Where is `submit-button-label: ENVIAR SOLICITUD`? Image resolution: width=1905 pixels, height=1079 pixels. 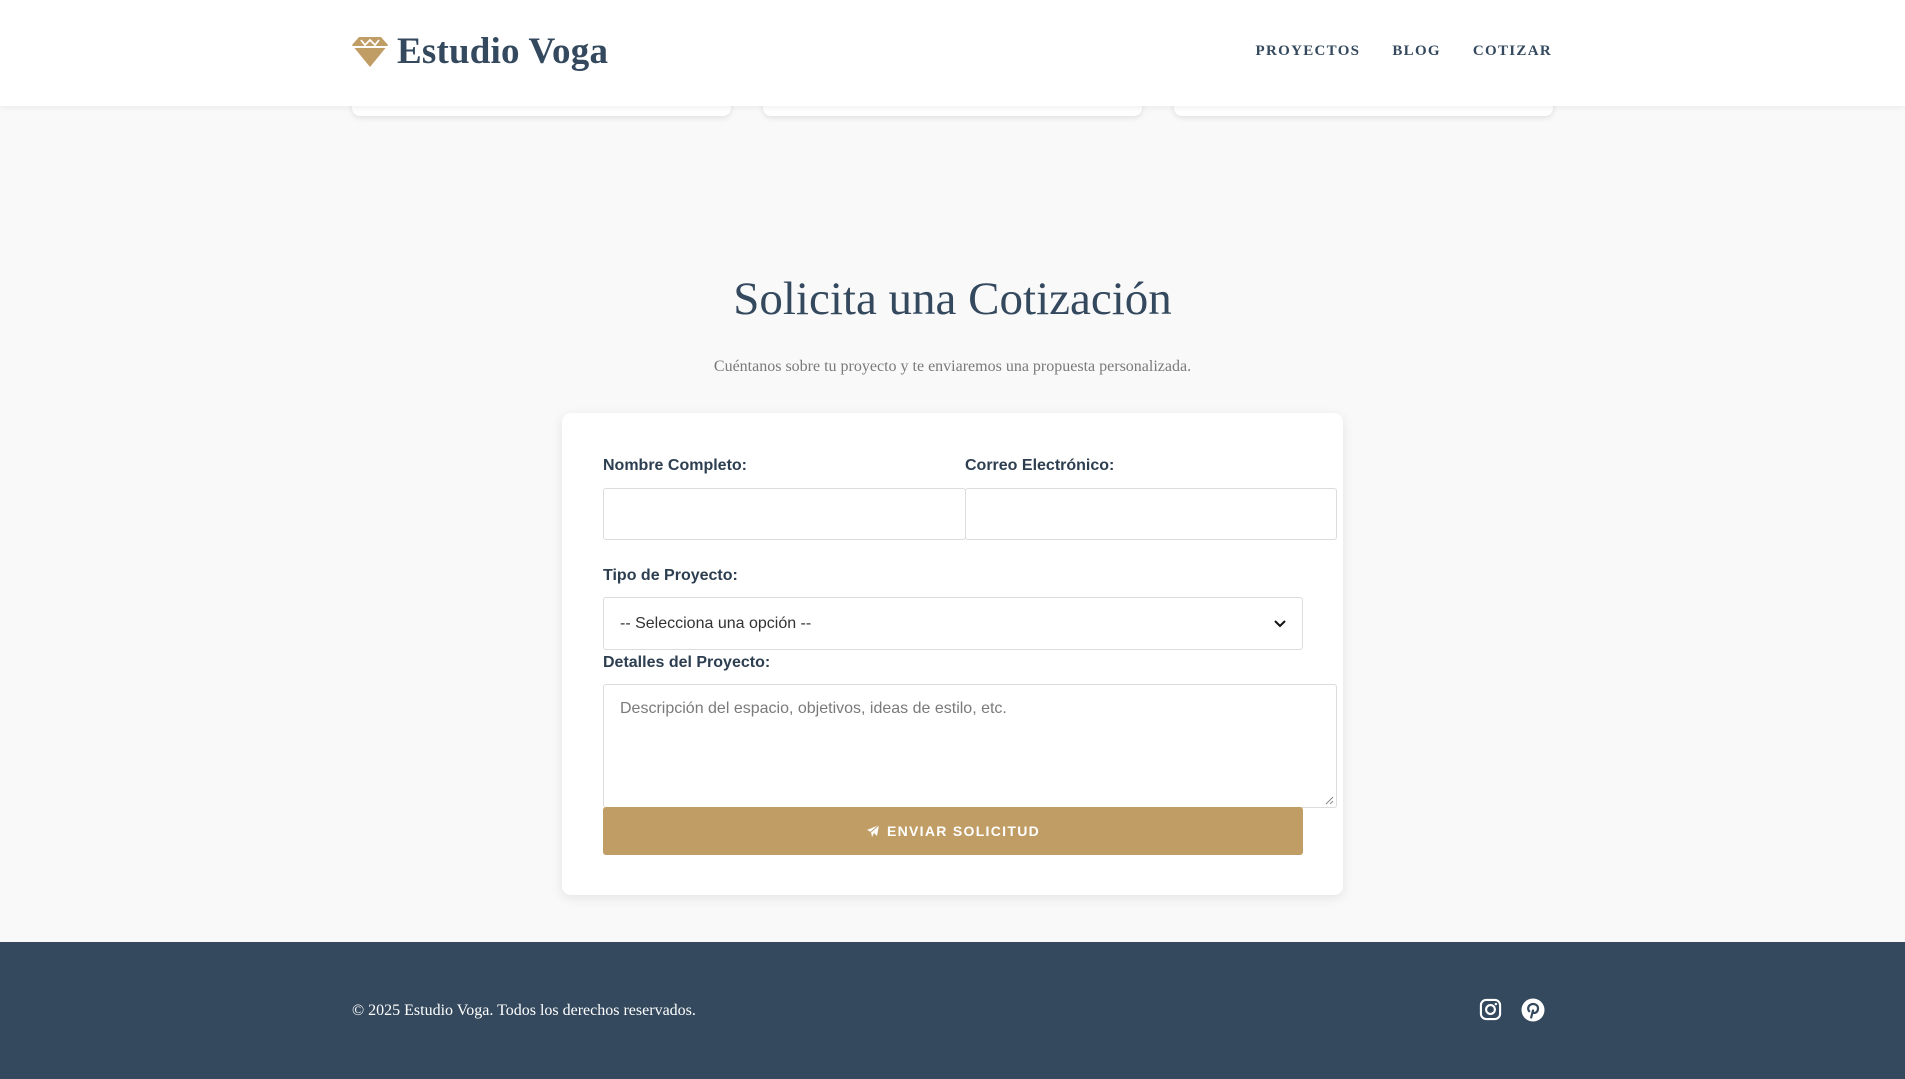 submit-button-label: ENVIAR SOLICITUD is located at coordinates (963, 831).